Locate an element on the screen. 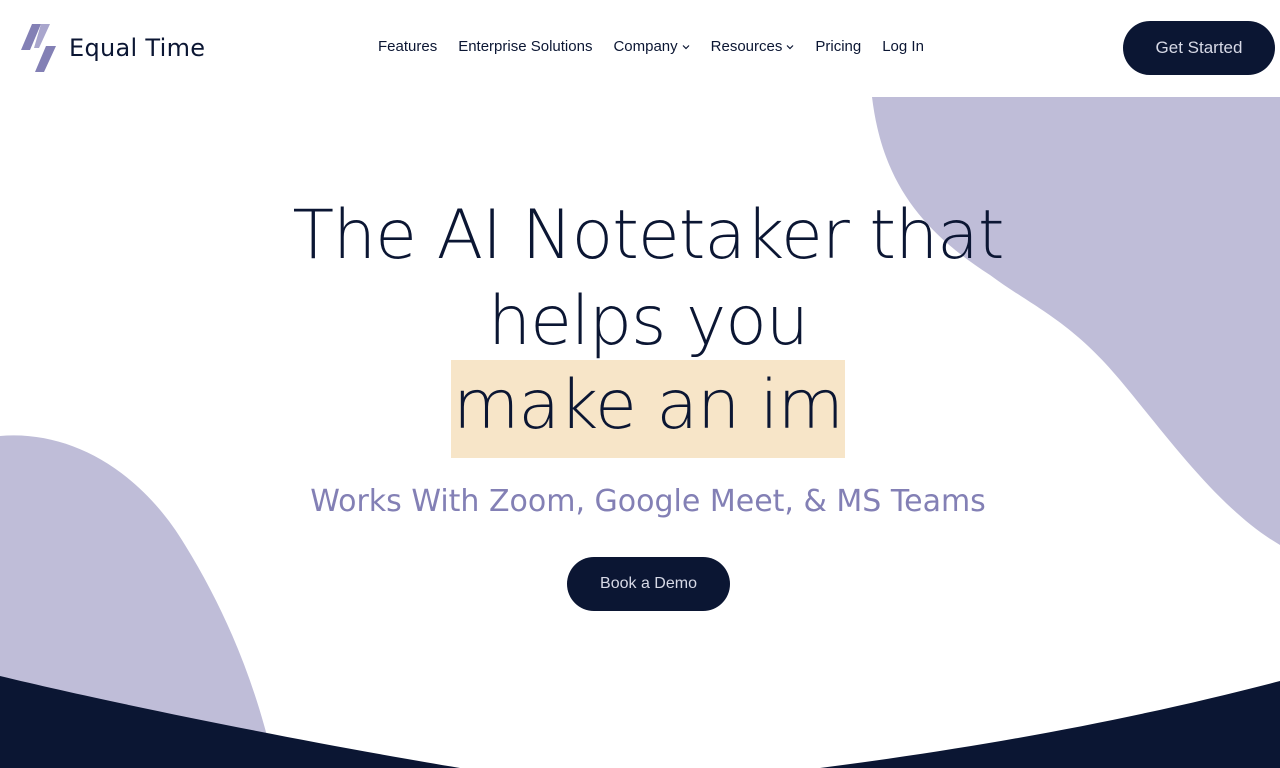 The width and height of the screenshot is (1280, 768). nav-item-label: Pricing is located at coordinates (838, 46).